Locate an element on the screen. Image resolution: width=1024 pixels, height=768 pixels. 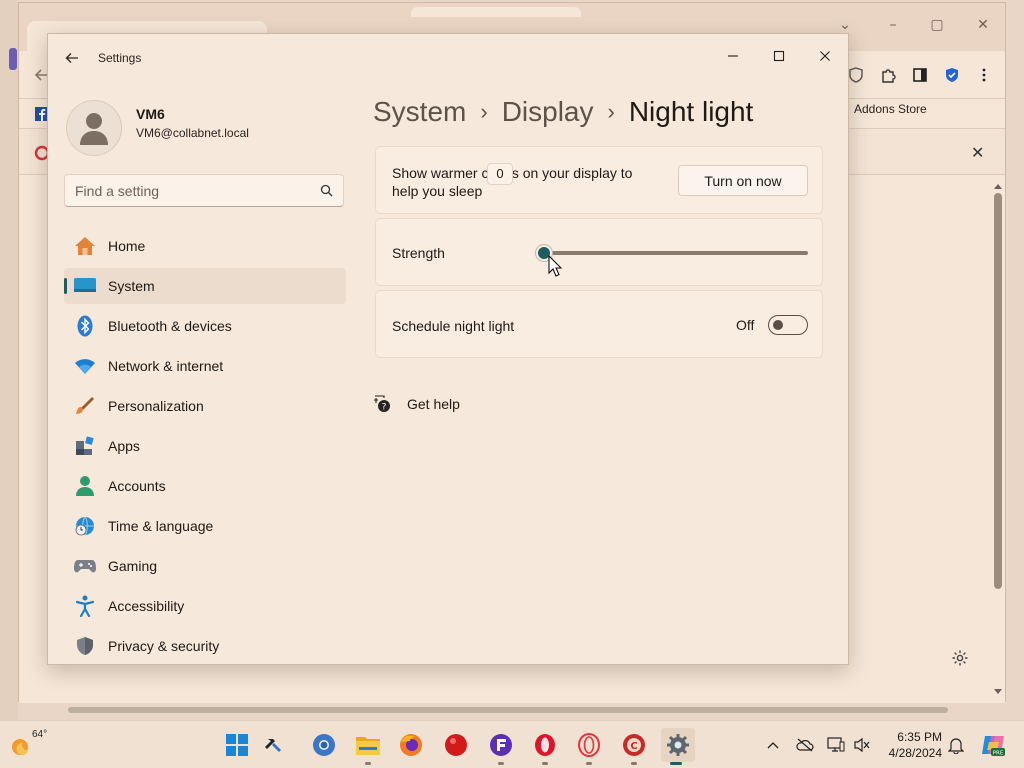
file-explorer-icon is located at coordinates (368, 745).